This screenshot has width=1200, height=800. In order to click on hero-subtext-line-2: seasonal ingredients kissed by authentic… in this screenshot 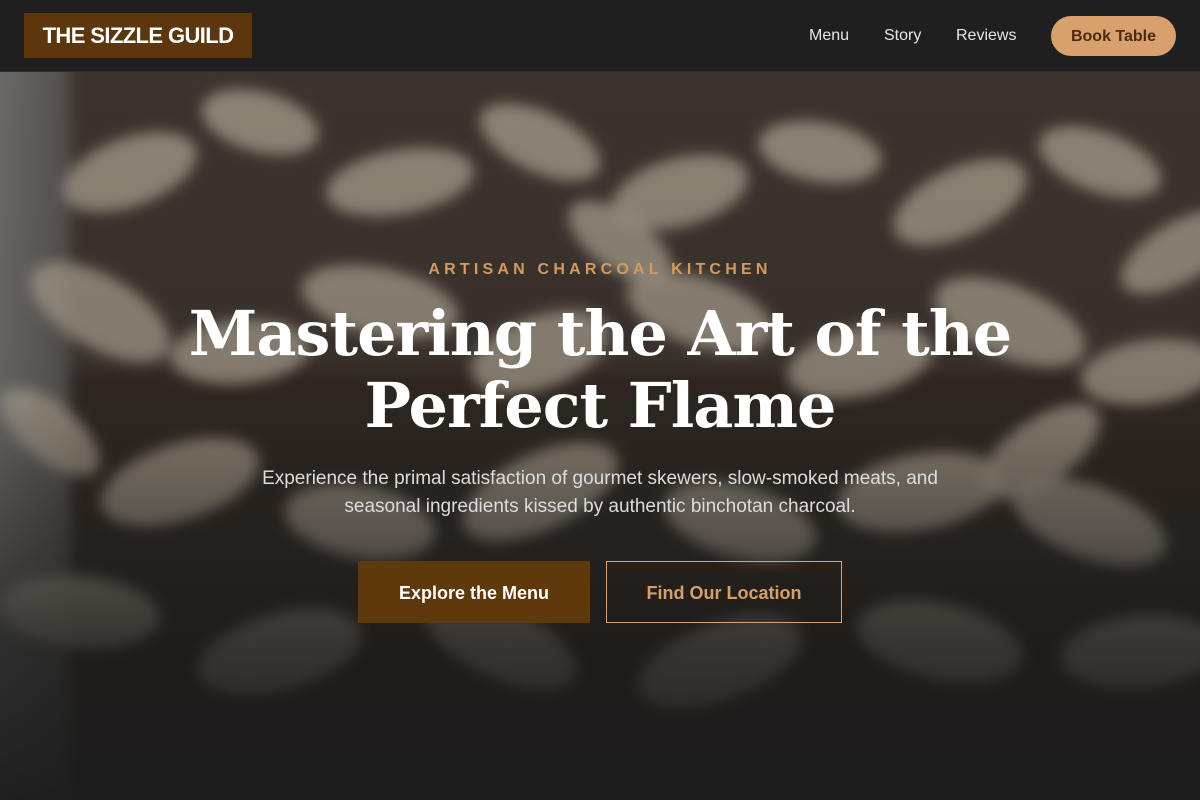, I will do `click(600, 506)`.